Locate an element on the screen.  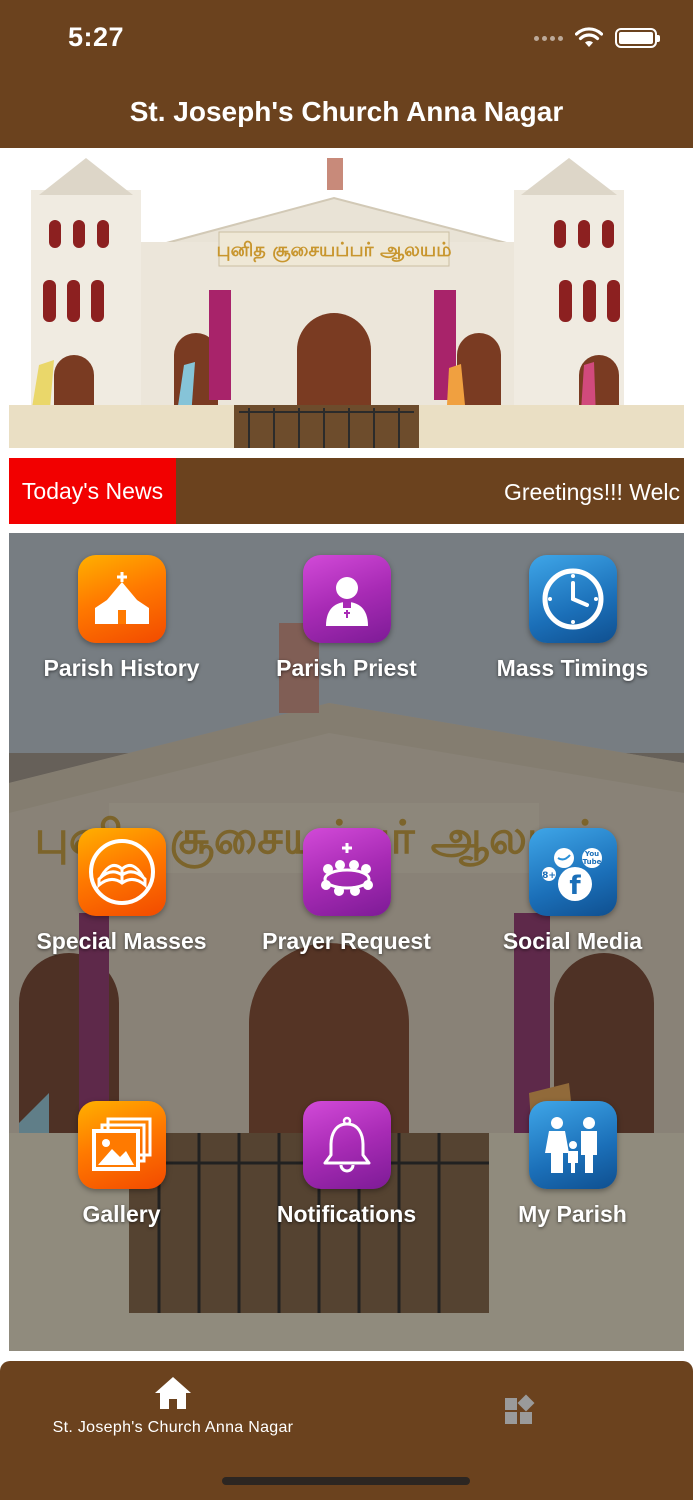
priest-icon is located at coordinates (346, 599).